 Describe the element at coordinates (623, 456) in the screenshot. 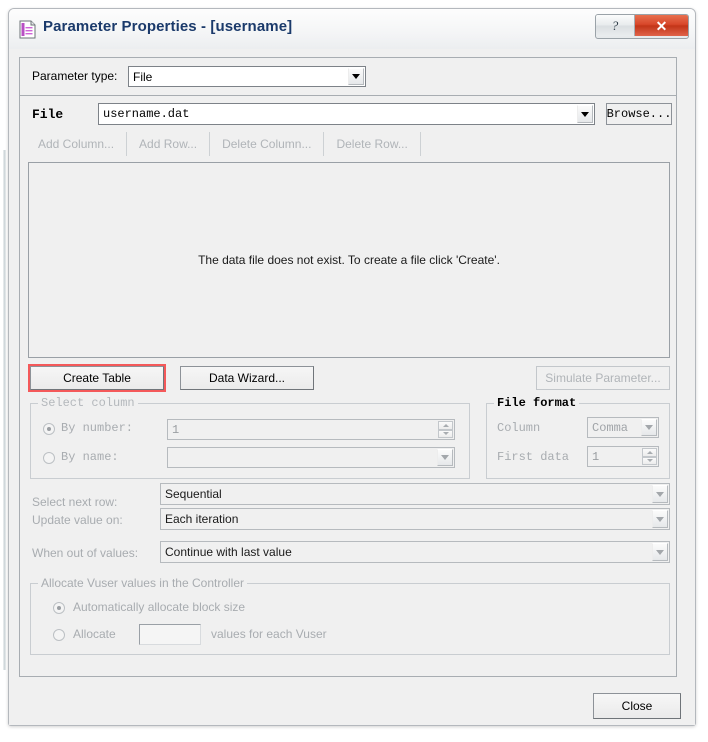

I see `first-data-input: 1` at that location.